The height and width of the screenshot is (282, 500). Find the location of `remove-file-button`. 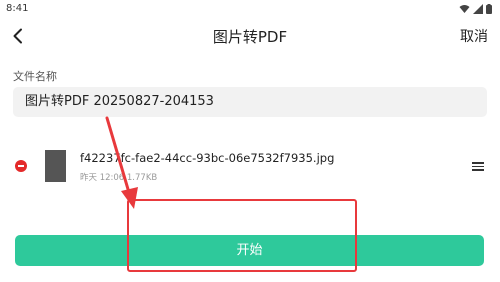

remove-file-button is located at coordinates (21, 166).